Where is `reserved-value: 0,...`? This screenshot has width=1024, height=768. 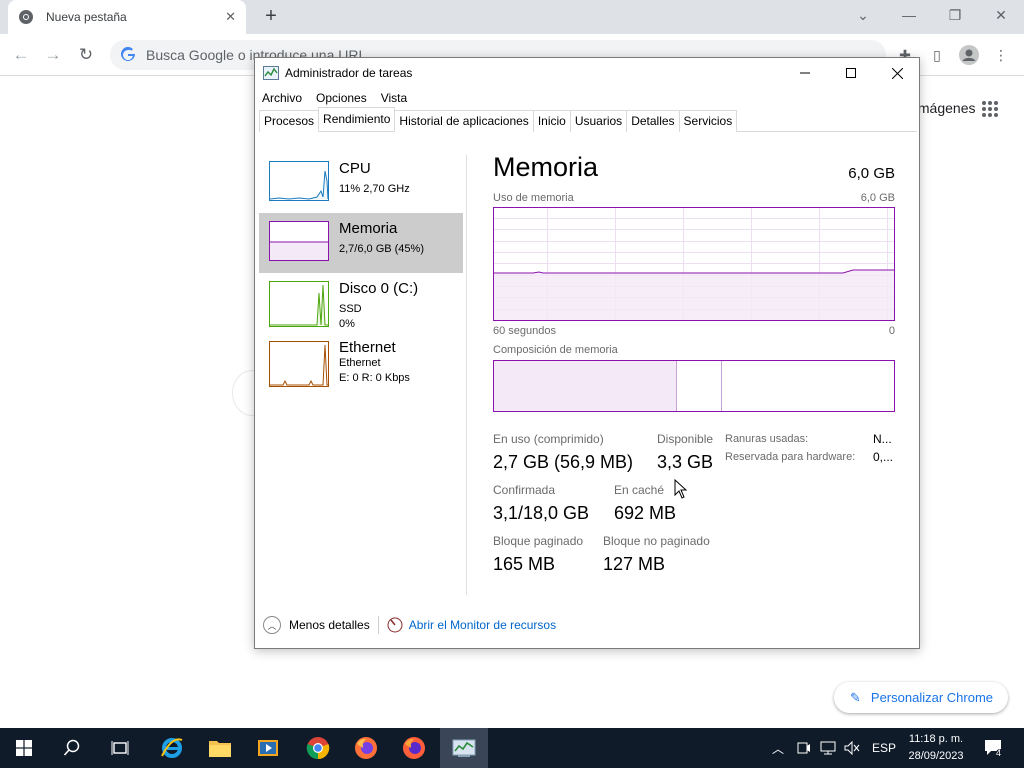 reserved-value: 0,... is located at coordinates (883, 457).